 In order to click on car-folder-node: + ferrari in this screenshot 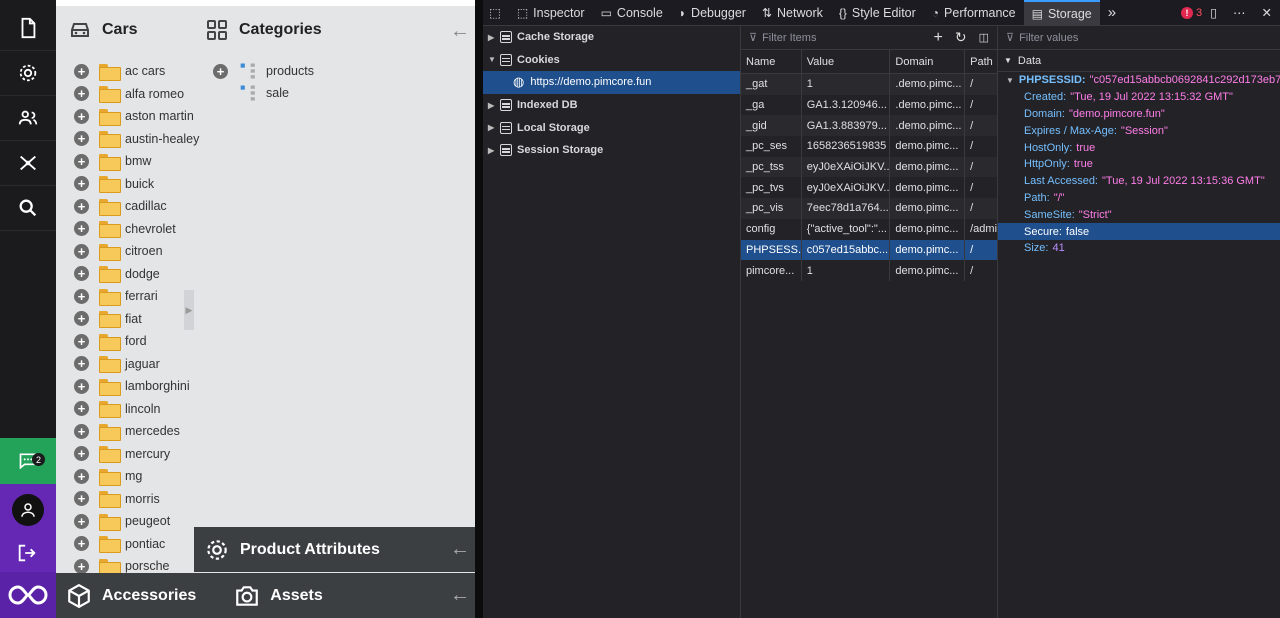, I will do `click(116, 296)`.